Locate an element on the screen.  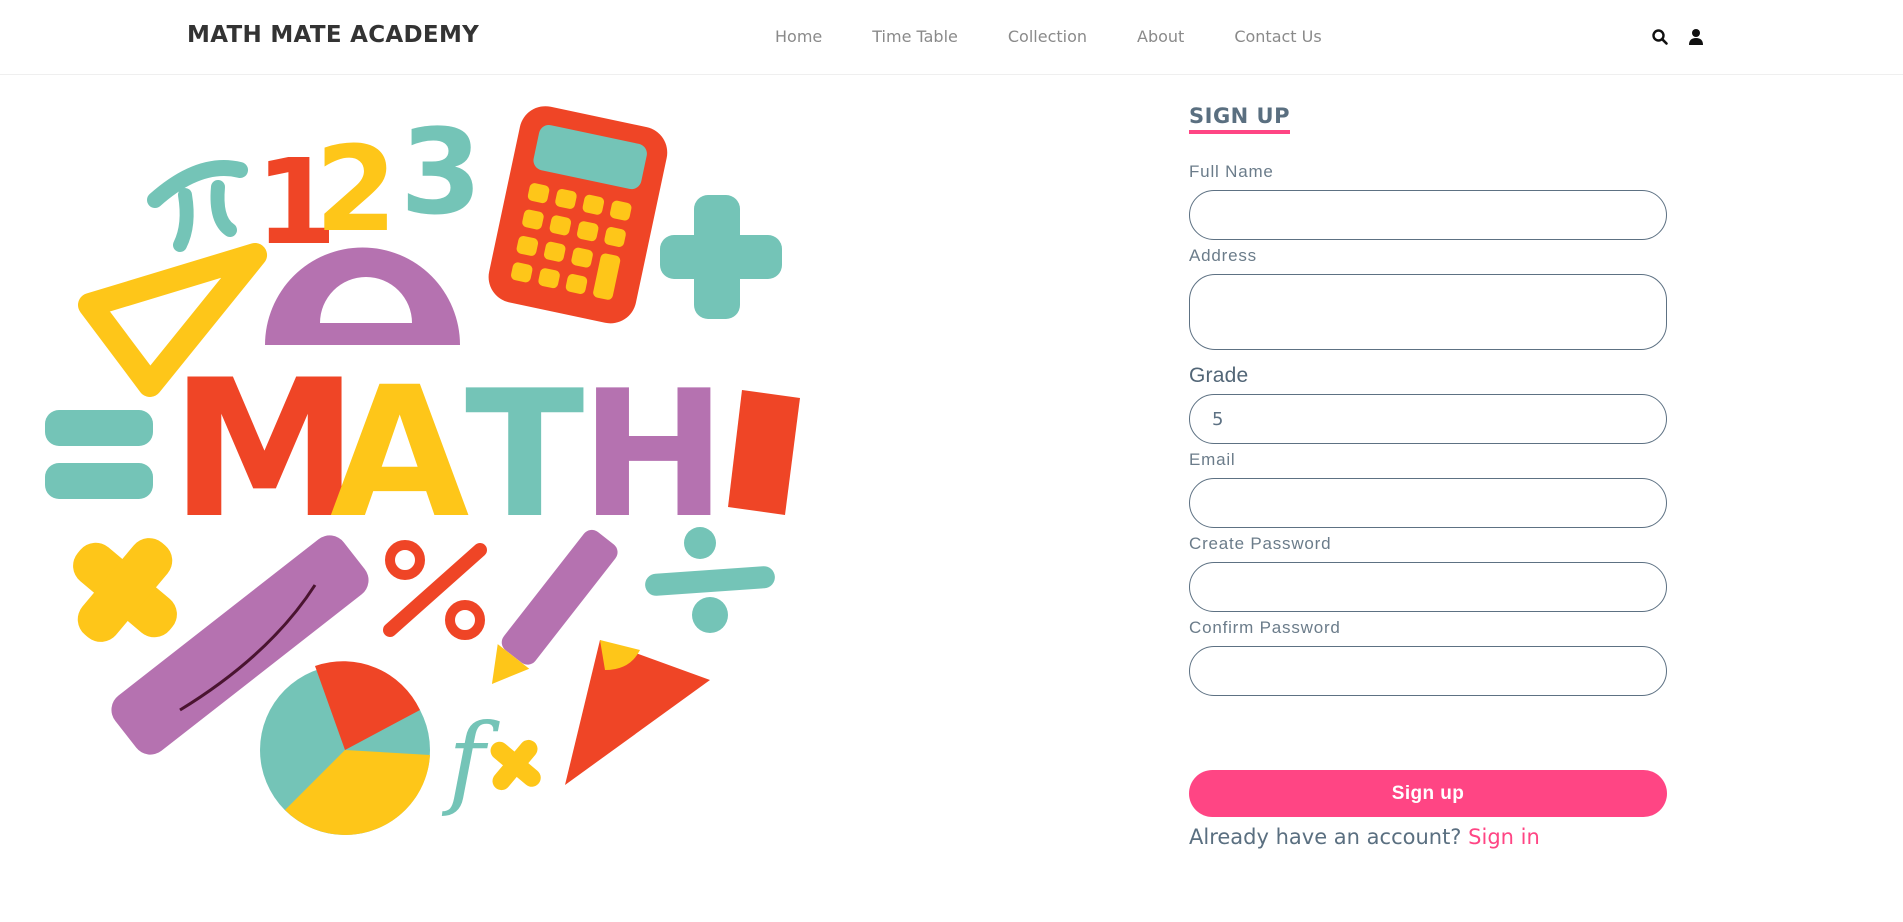
signin-link: Sign in is located at coordinates (1504, 837).